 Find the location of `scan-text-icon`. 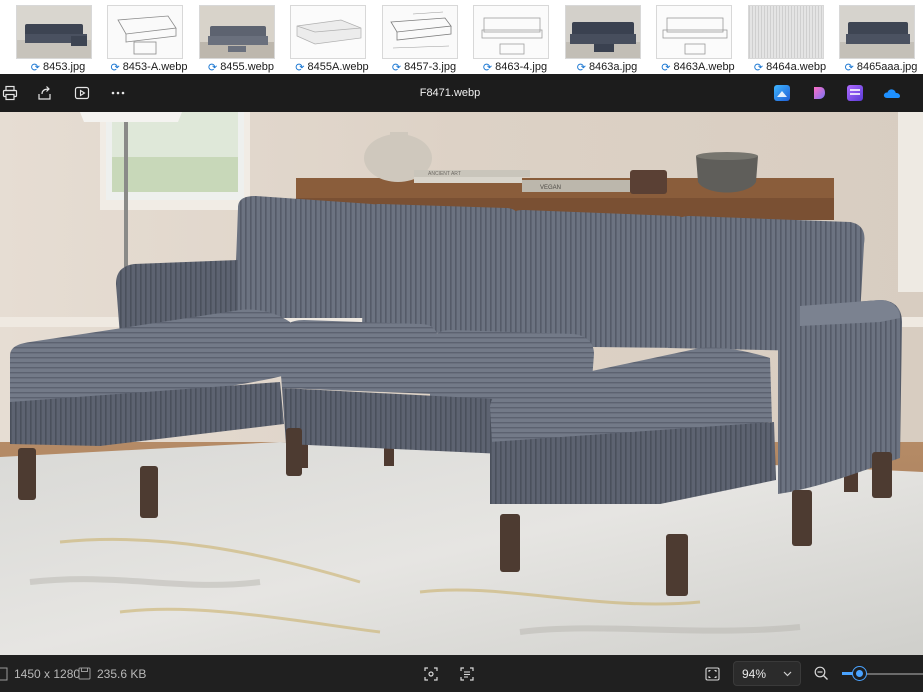

scan-text-icon is located at coordinates (467, 673).